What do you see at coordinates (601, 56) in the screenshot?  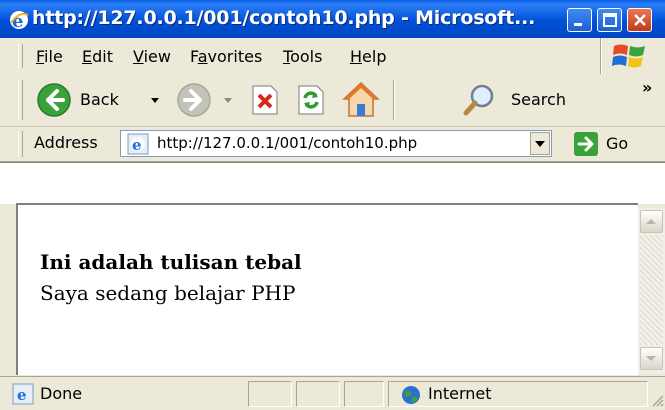 I see `menu-separator` at bounding box center [601, 56].